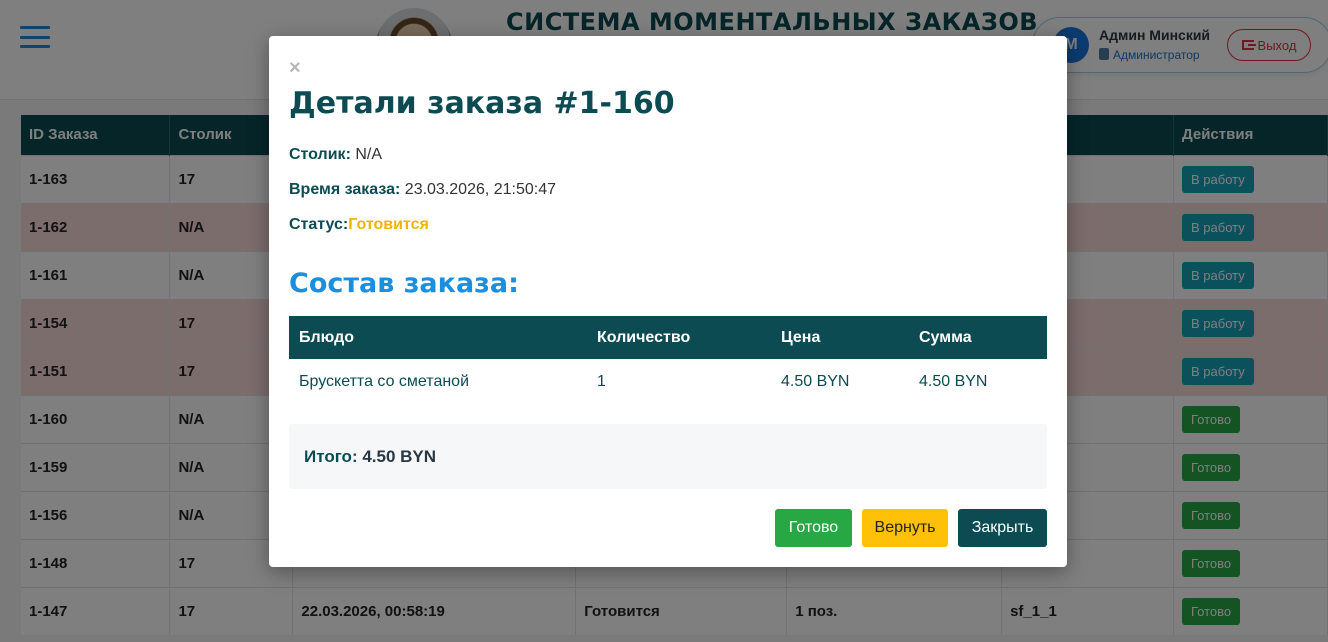  I want to click on item-dish: Брускетта со сметаной, so click(384, 381).